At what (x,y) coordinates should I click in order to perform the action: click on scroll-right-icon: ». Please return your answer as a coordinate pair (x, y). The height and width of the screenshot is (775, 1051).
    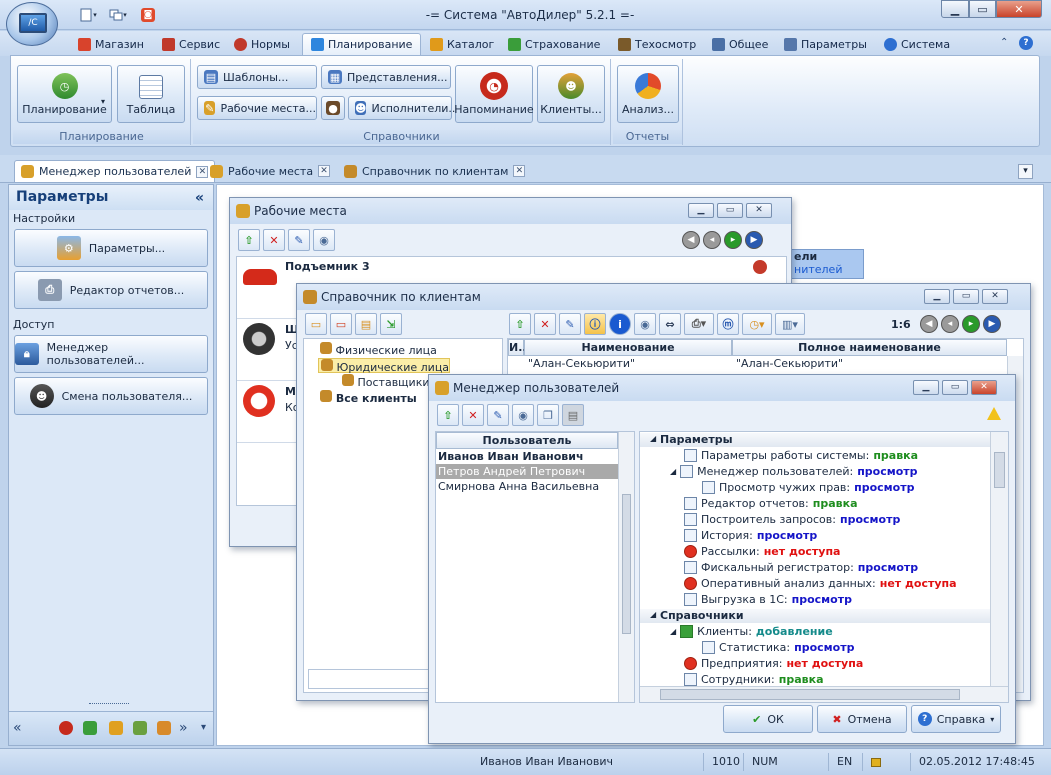
    Looking at the image, I should click on (183, 728).